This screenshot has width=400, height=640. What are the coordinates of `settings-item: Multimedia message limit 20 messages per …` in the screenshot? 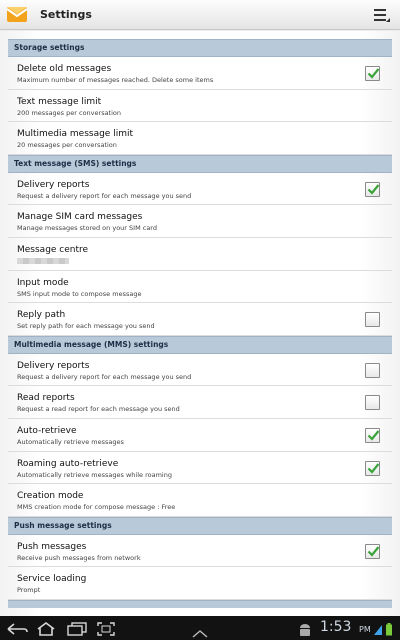 It's located at (200, 138).